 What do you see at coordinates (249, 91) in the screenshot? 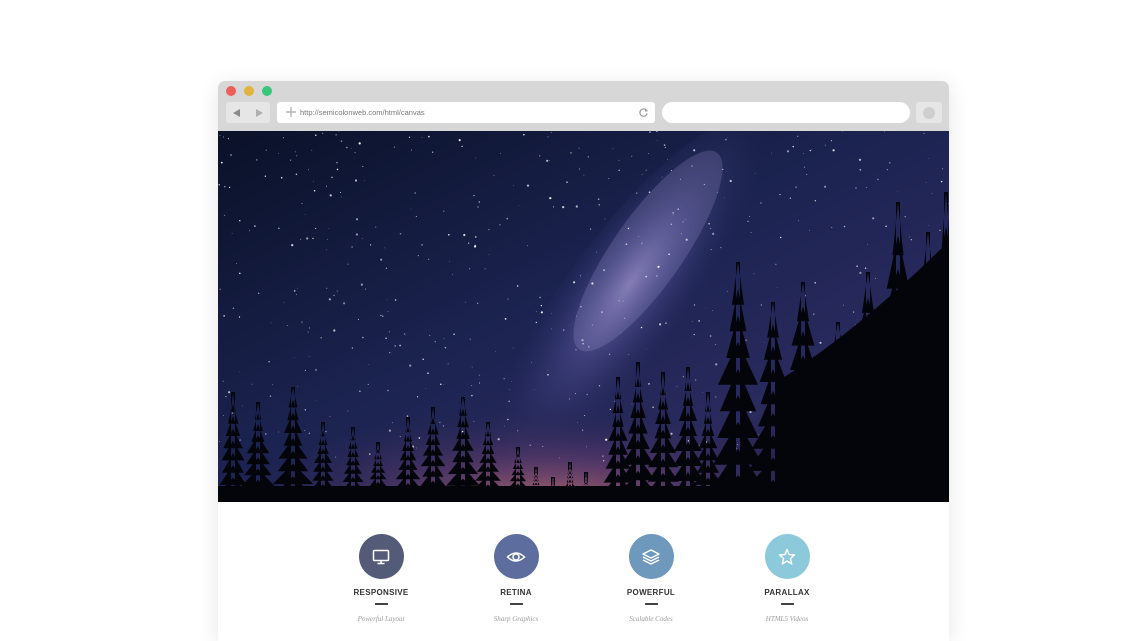
I see `minimize-window-button` at bounding box center [249, 91].